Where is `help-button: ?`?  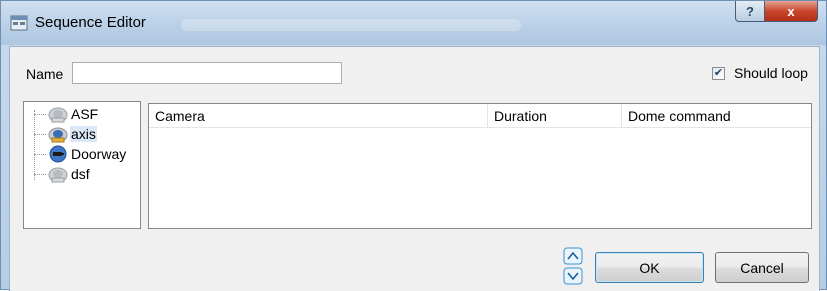
help-button: ? is located at coordinates (750, 11).